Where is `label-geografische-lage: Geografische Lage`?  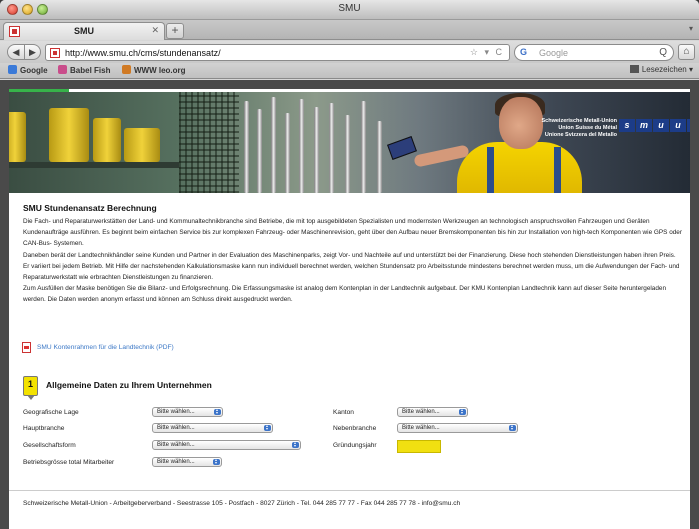 label-geografische-lage: Geografische Lage is located at coordinates (51, 412).